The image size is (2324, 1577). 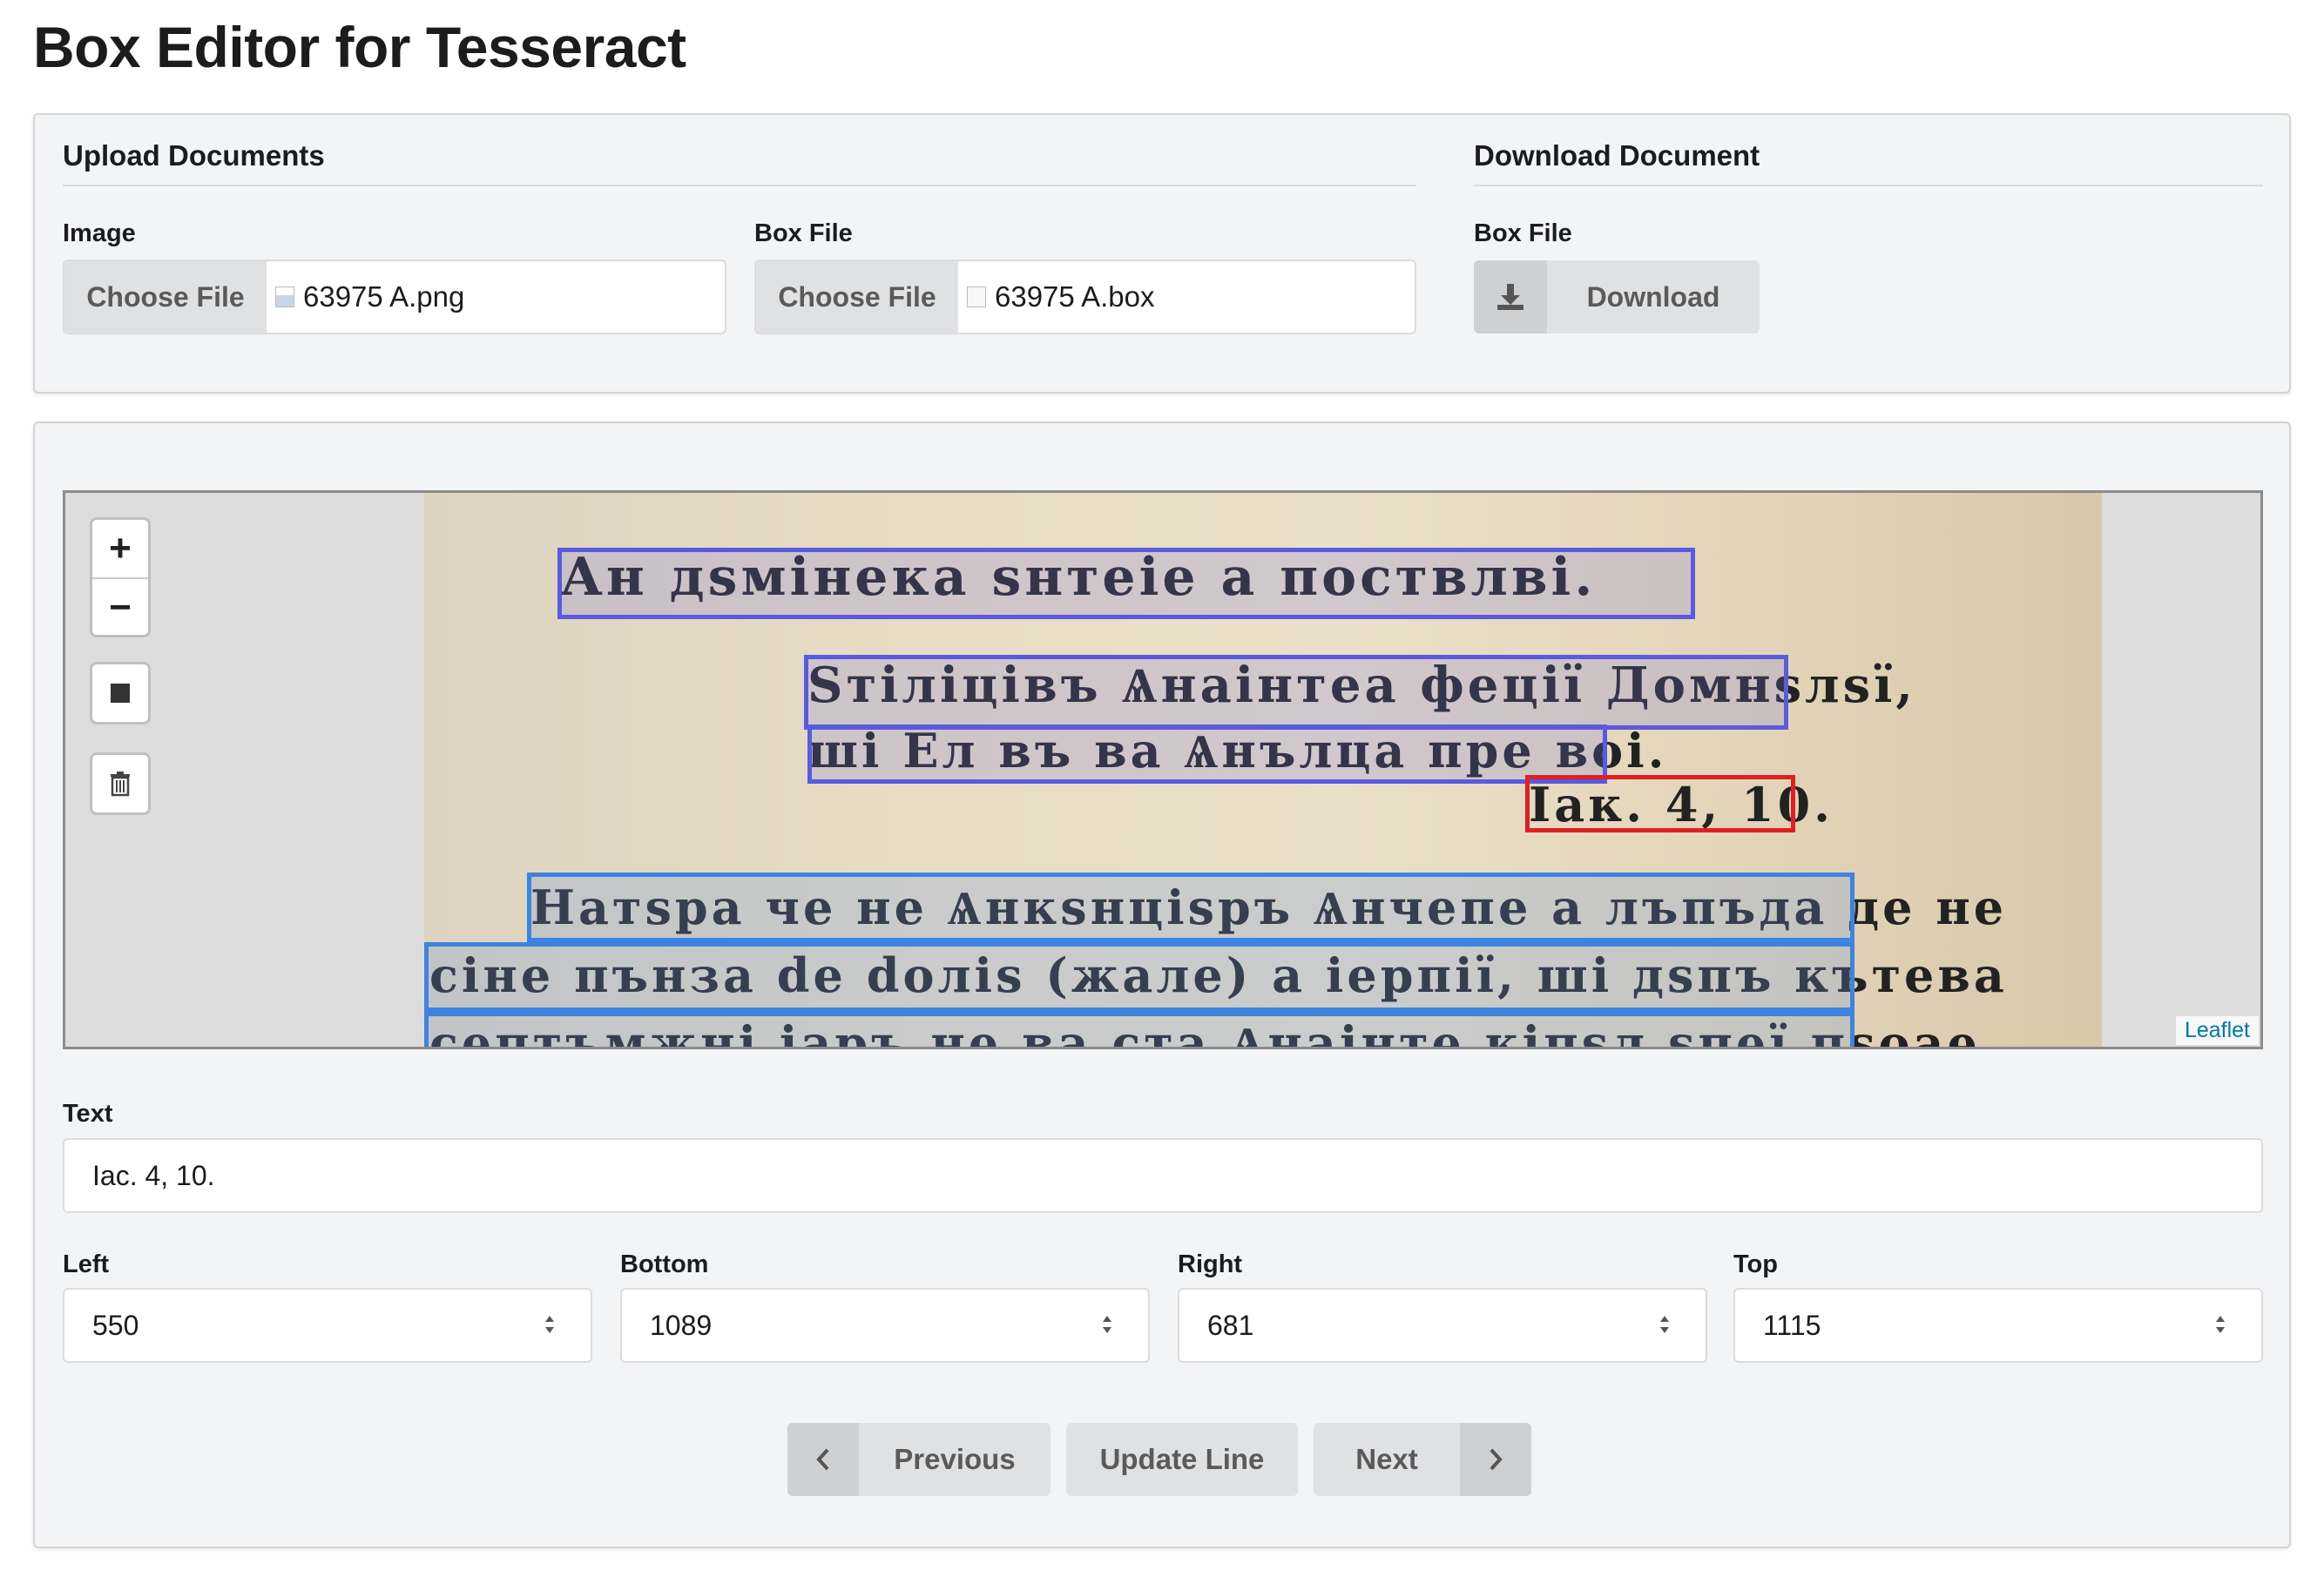 What do you see at coordinates (803, 233) in the screenshot?
I see `box-file-label: Box File` at bounding box center [803, 233].